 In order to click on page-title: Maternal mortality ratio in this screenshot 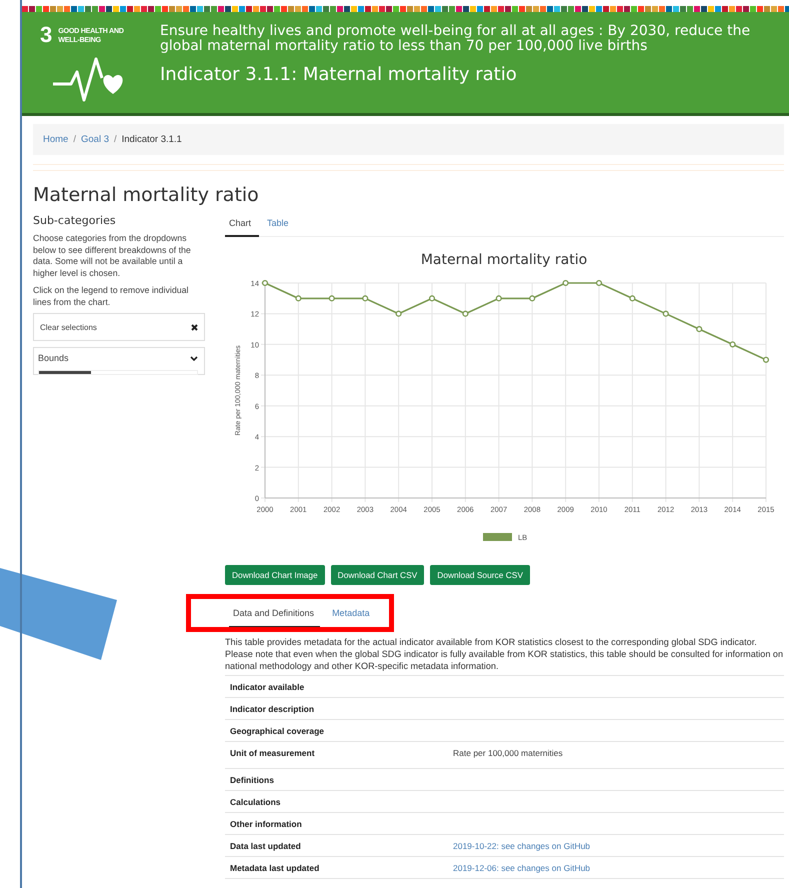, I will do `click(146, 195)`.